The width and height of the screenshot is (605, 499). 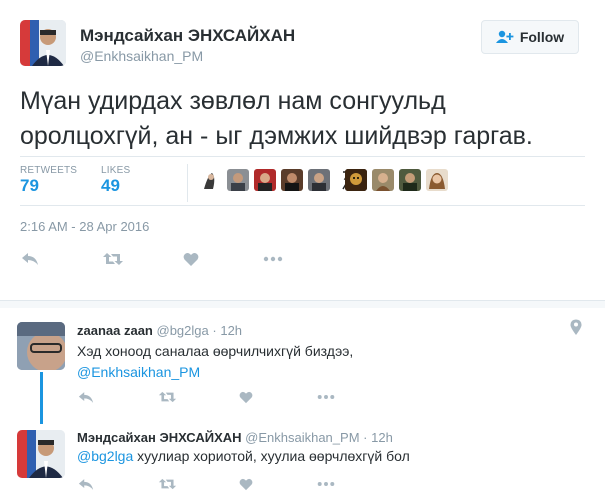 What do you see at coordinates (271, 456) in the screenshot?
I see `reply-text-body: хуулиар хориотой, хуулиа өөрчлөхгүй бол` at bounding box center [271, 456].